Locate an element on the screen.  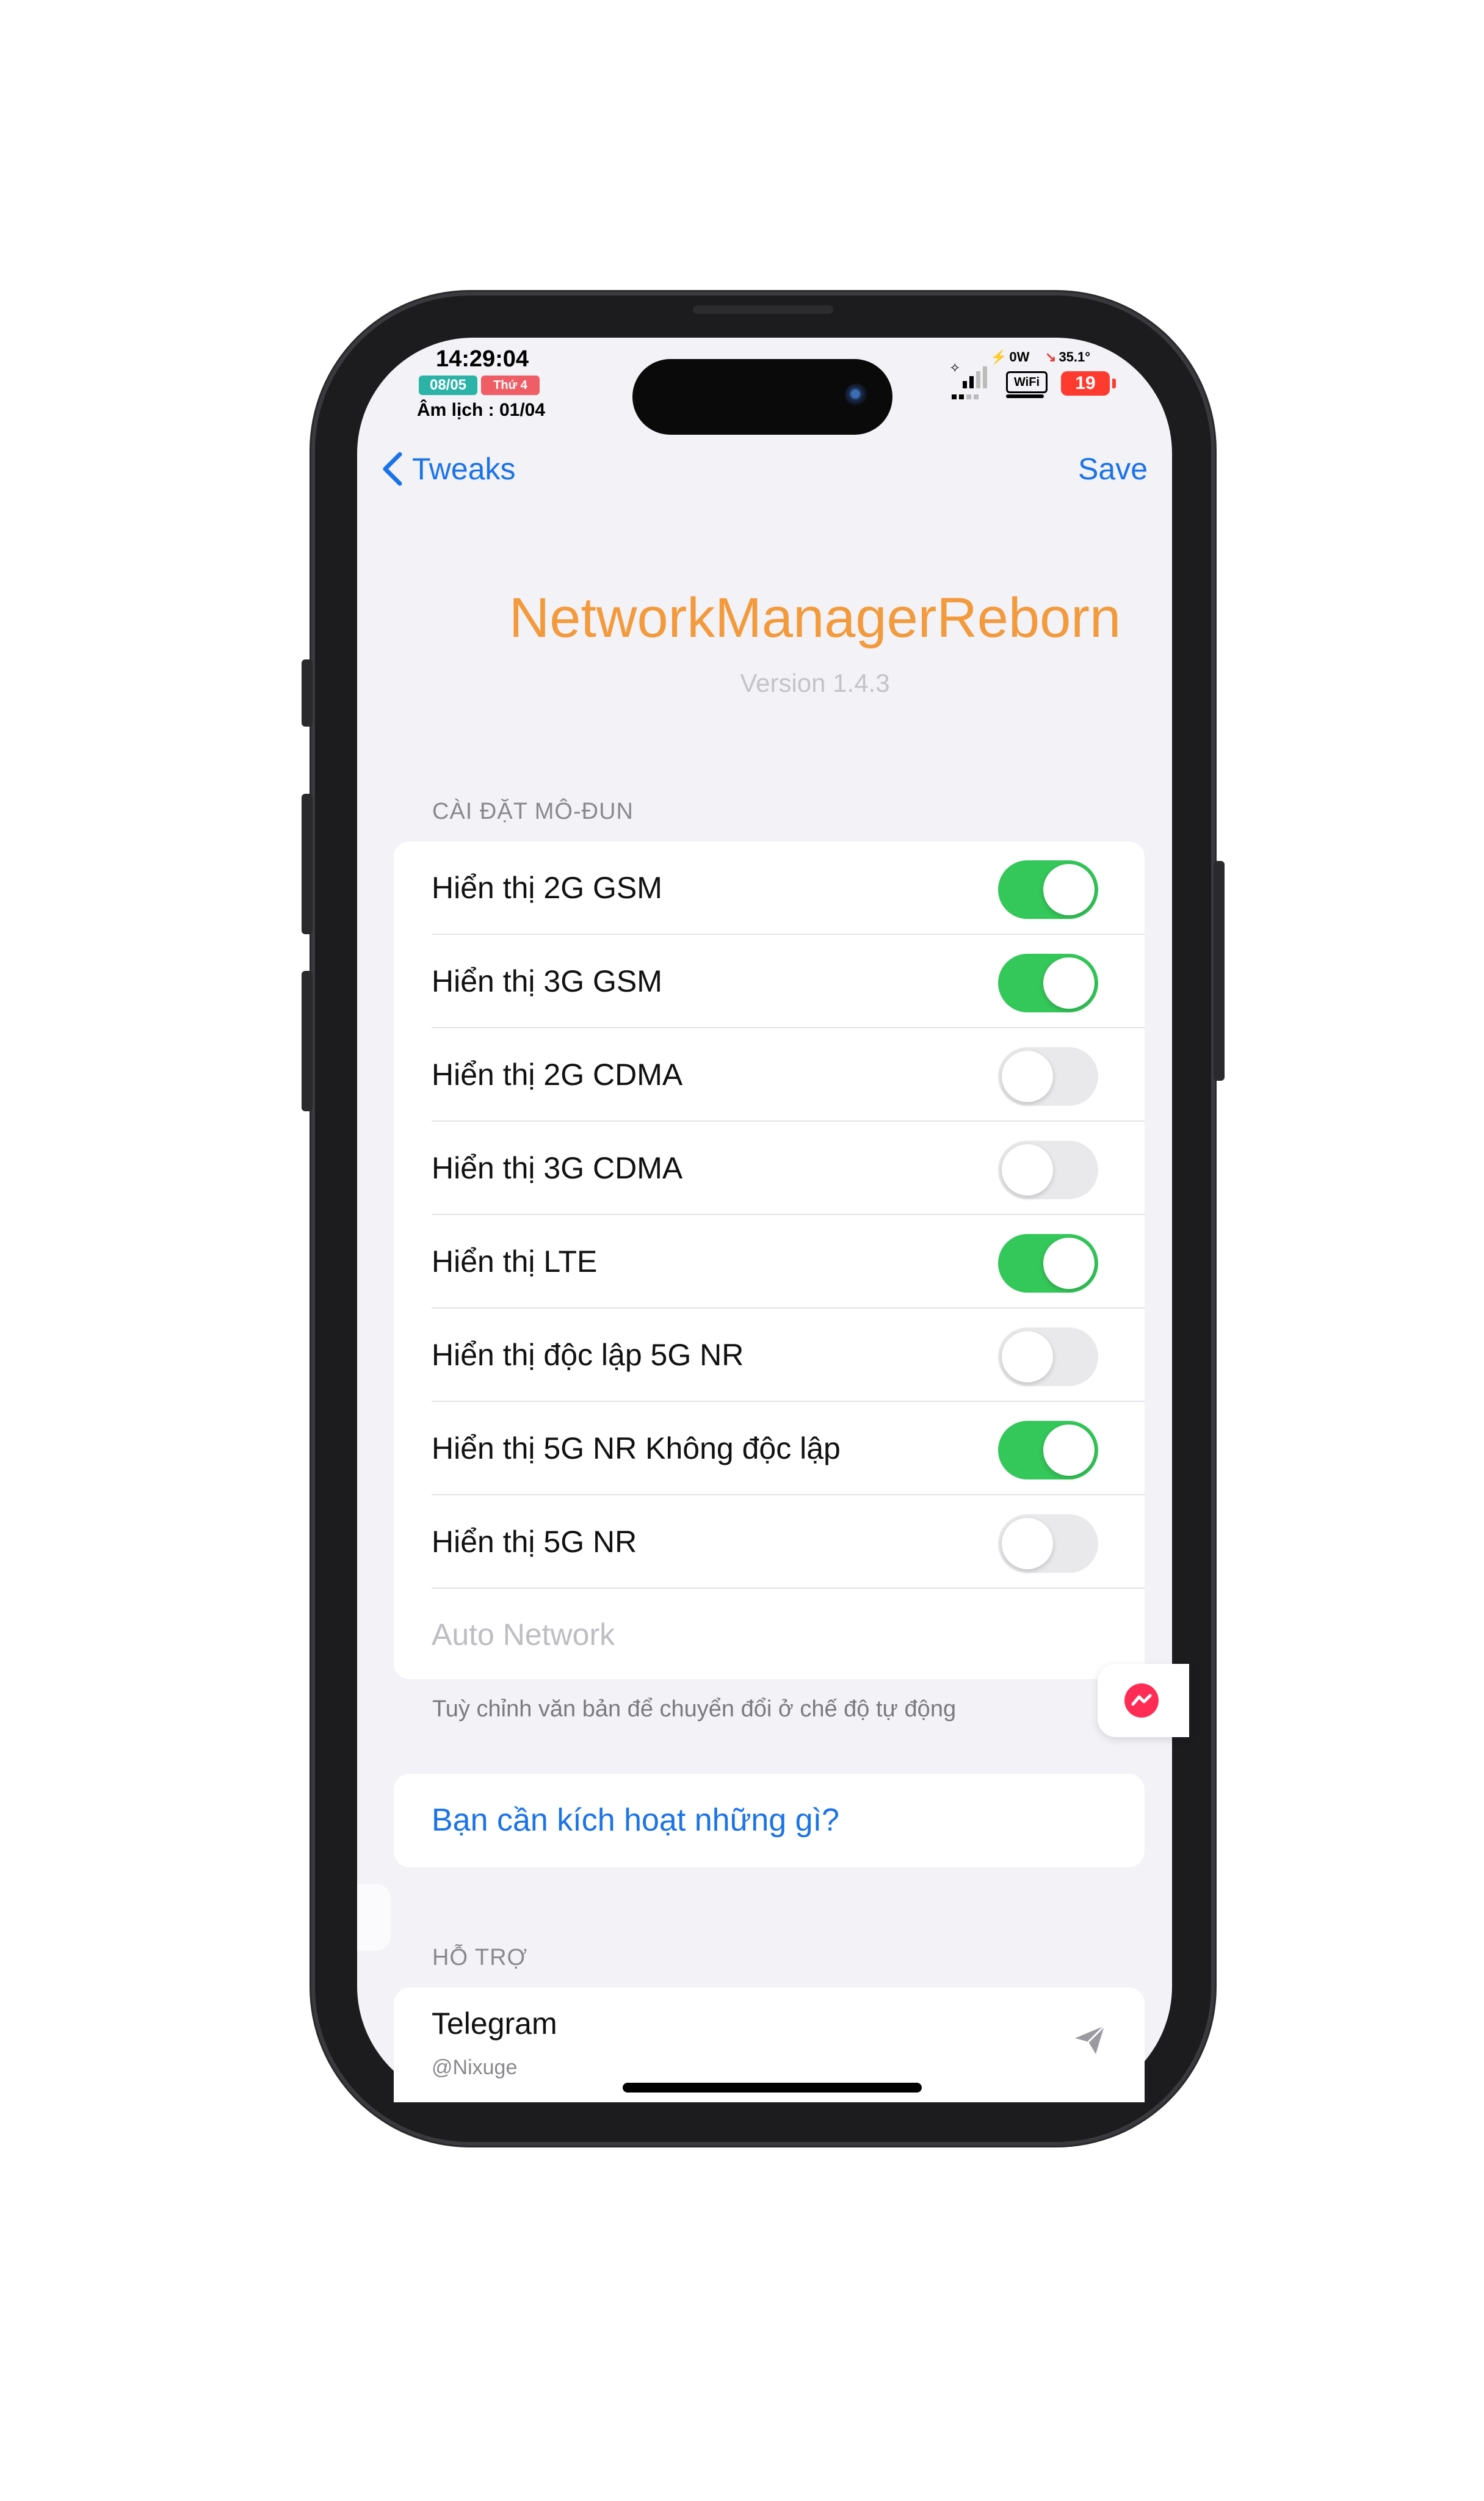
save-button: Save is located at coordinates (1105, 469).